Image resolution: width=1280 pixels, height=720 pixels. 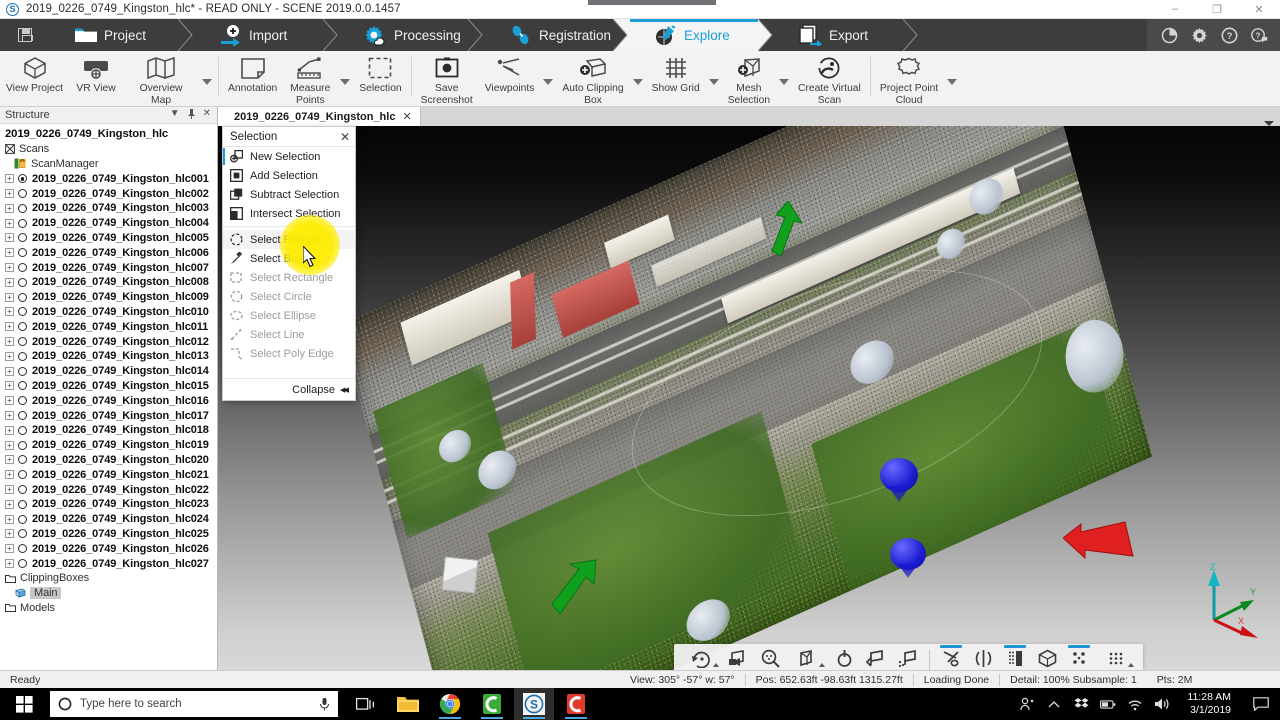 I want to click on toolbar-button-auto-clipping-box: Auto Clipping Box, so click(x=592, y=78).